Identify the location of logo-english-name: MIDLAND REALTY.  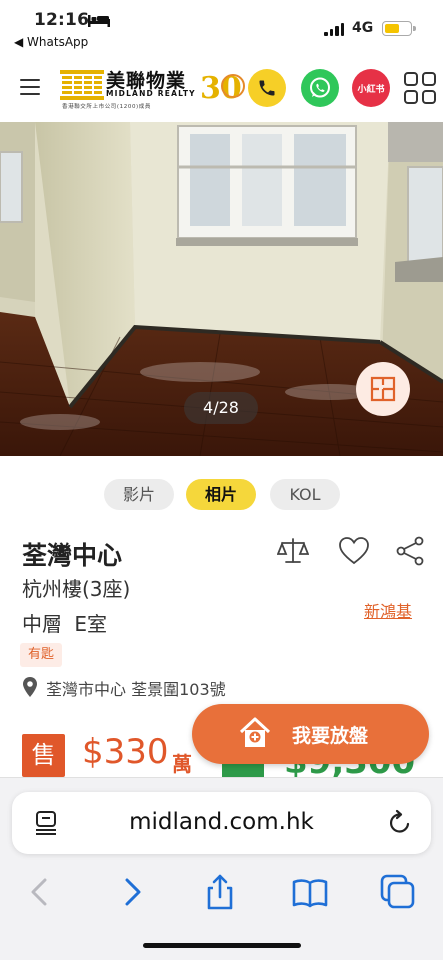
(151, 93).